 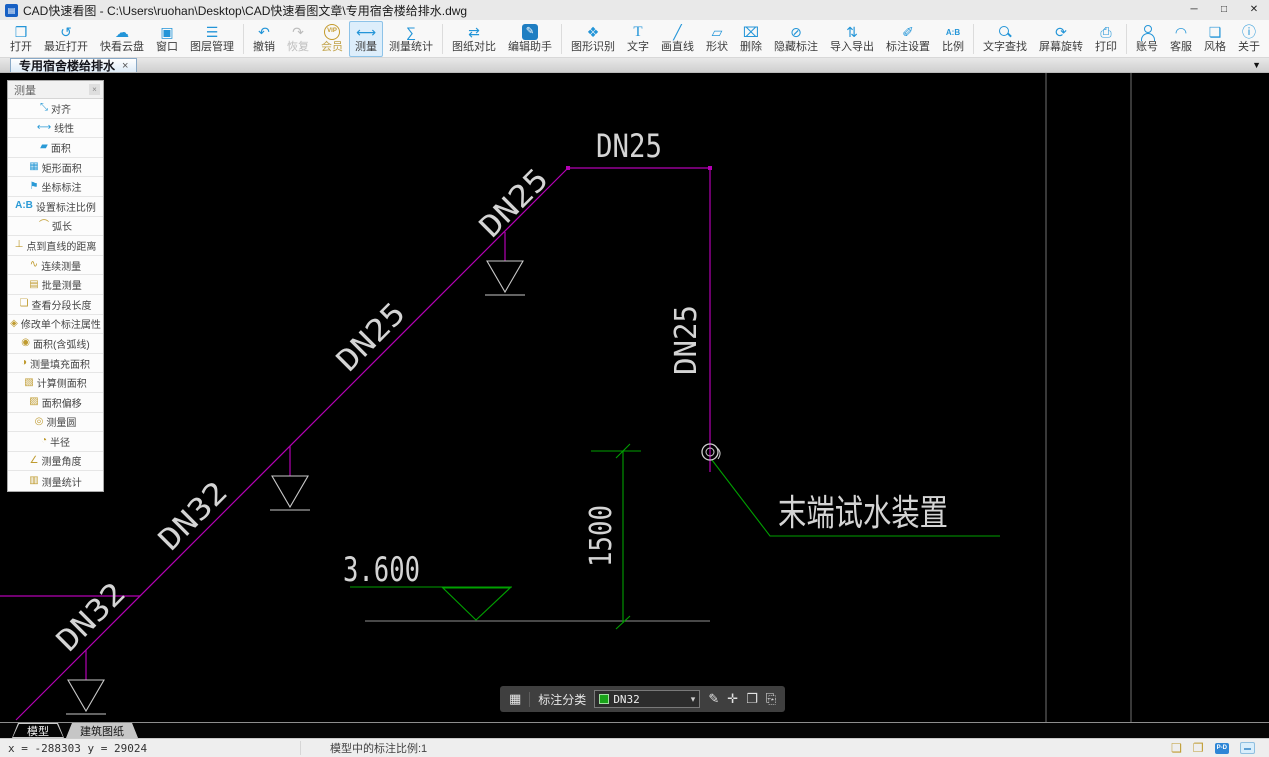 I want to click on window-tool-icon, so click(x=1247, y=748).